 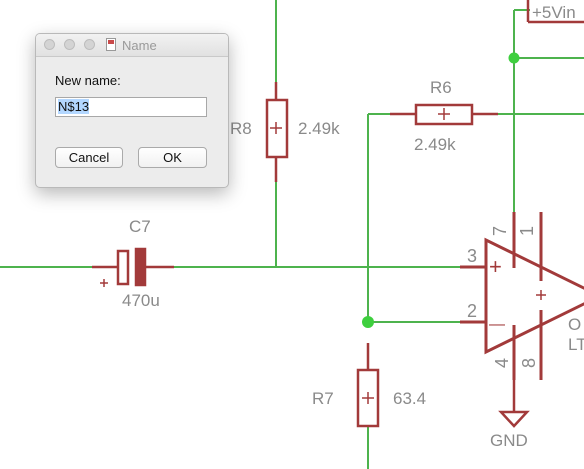 What do you see at coordinates (139, 45) in the screenshot?
I see `dialog-title: Name` at bounding box center [139, 45].